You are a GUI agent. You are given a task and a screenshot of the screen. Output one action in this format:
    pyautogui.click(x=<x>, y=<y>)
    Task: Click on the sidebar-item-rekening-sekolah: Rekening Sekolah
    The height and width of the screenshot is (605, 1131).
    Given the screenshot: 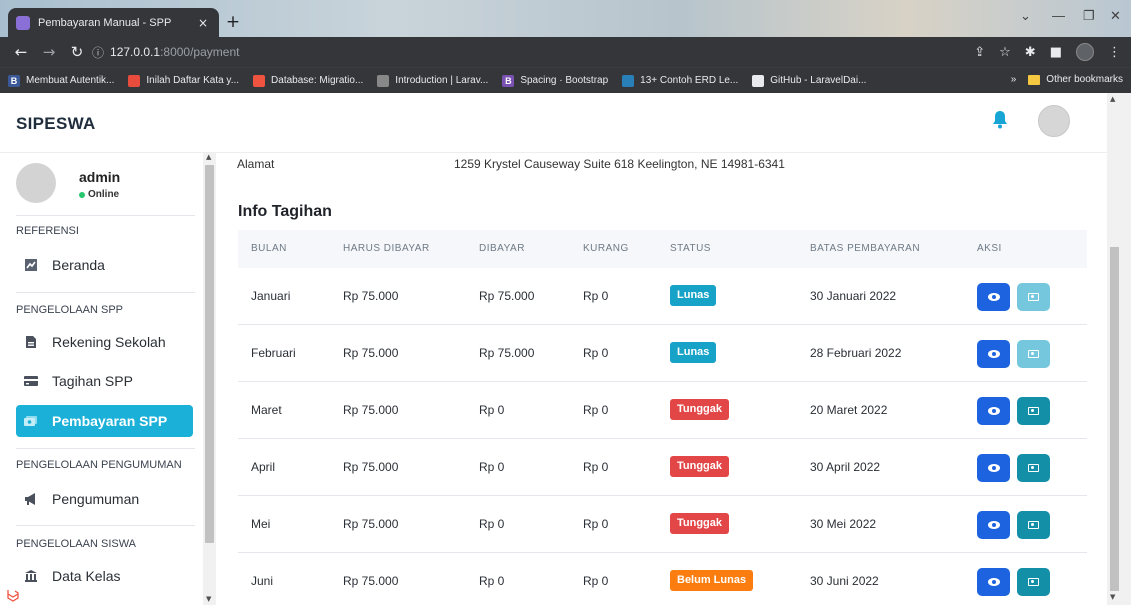 What is the action you would take?
    pyautogui.click(x=104, y=342)
    